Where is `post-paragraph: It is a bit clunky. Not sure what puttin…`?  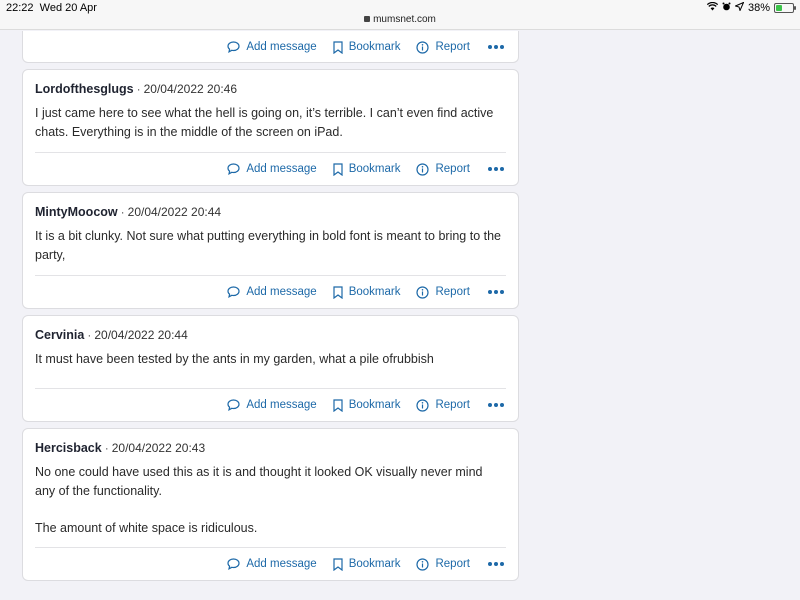
post-paragraph: It is a bit clunky. Not sure what puttin… is located at coordinates (268, 245).